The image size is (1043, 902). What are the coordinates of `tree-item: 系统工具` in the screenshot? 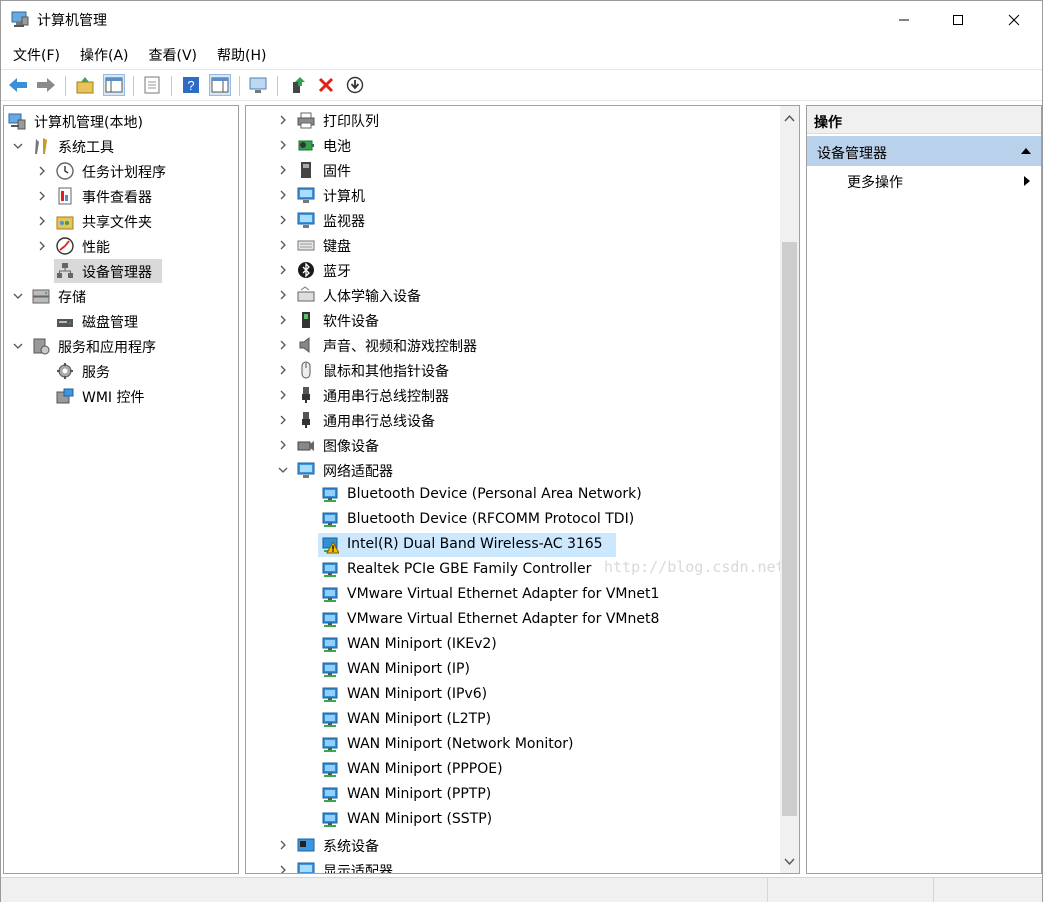 It's located at (121, 146).